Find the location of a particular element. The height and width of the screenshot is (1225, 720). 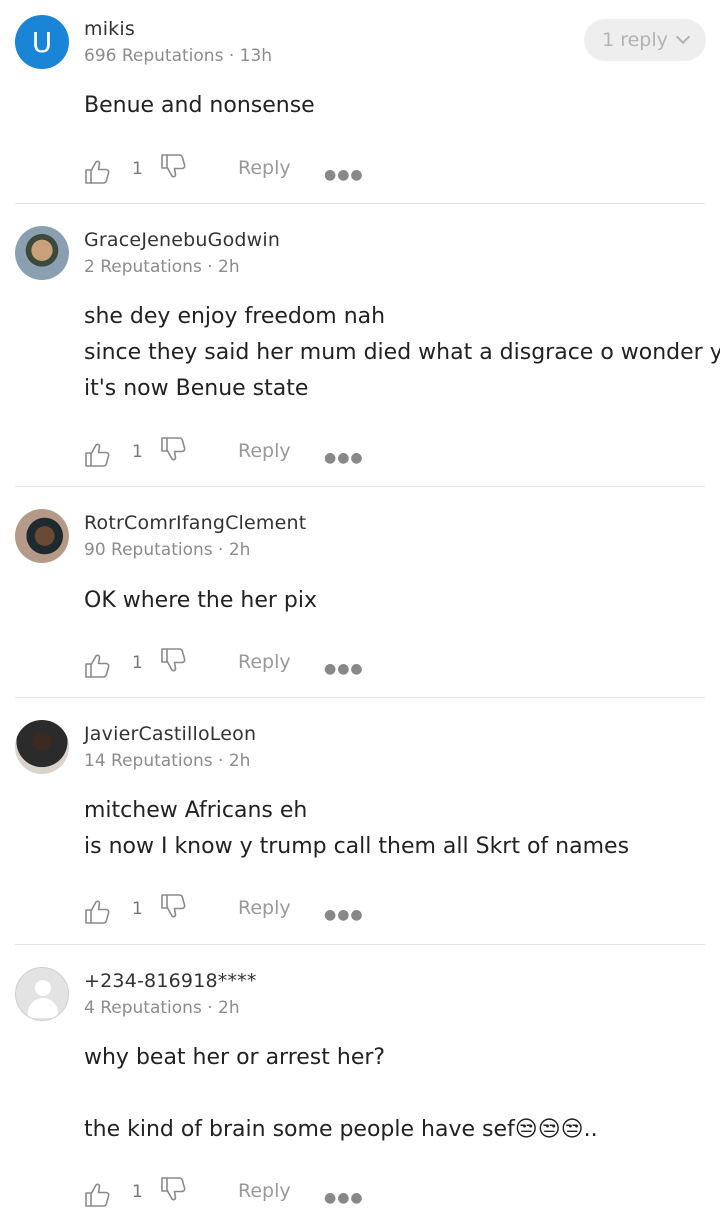

comment-text: Benue and nonsense is located at coordinates (199, 106).